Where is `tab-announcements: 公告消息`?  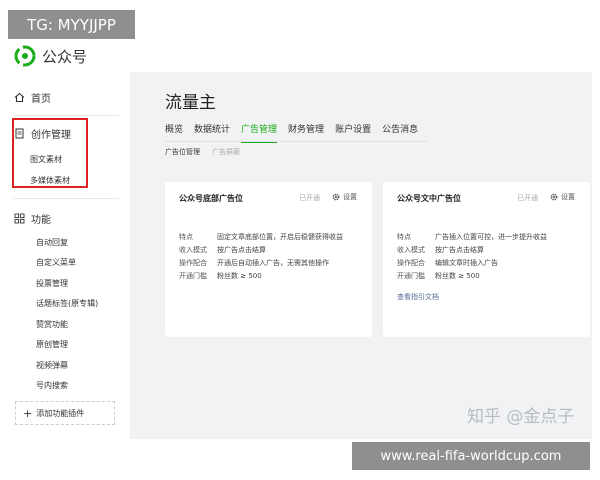 tab-announcements: 公告消息 is located at coordinates (400, 132).